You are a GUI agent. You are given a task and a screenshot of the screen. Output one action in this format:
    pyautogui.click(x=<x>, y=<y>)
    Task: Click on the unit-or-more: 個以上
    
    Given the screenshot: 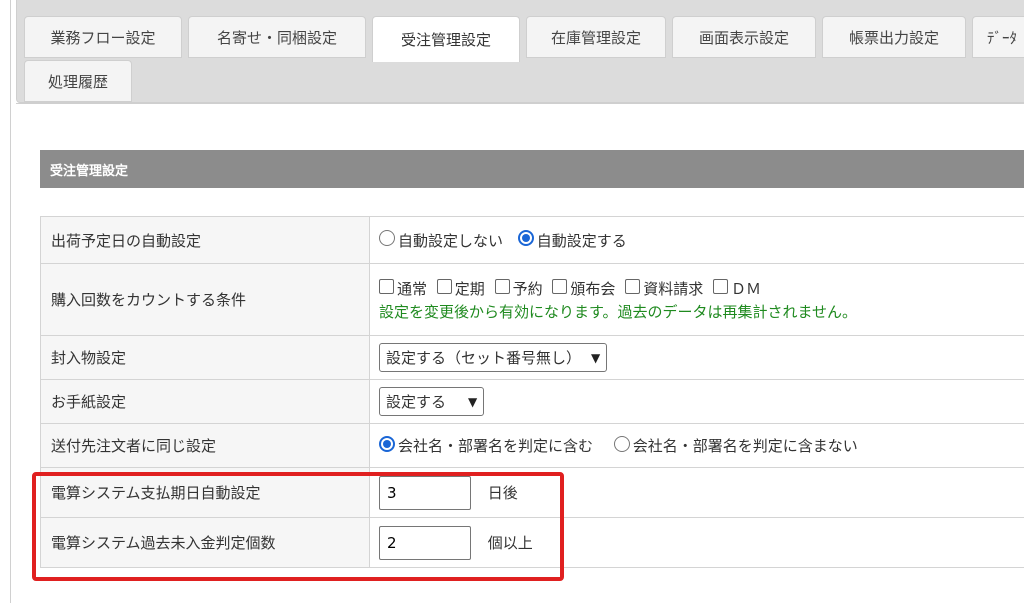 What is the action you would take?
    pyautogui.click(x=510, y=543)
    